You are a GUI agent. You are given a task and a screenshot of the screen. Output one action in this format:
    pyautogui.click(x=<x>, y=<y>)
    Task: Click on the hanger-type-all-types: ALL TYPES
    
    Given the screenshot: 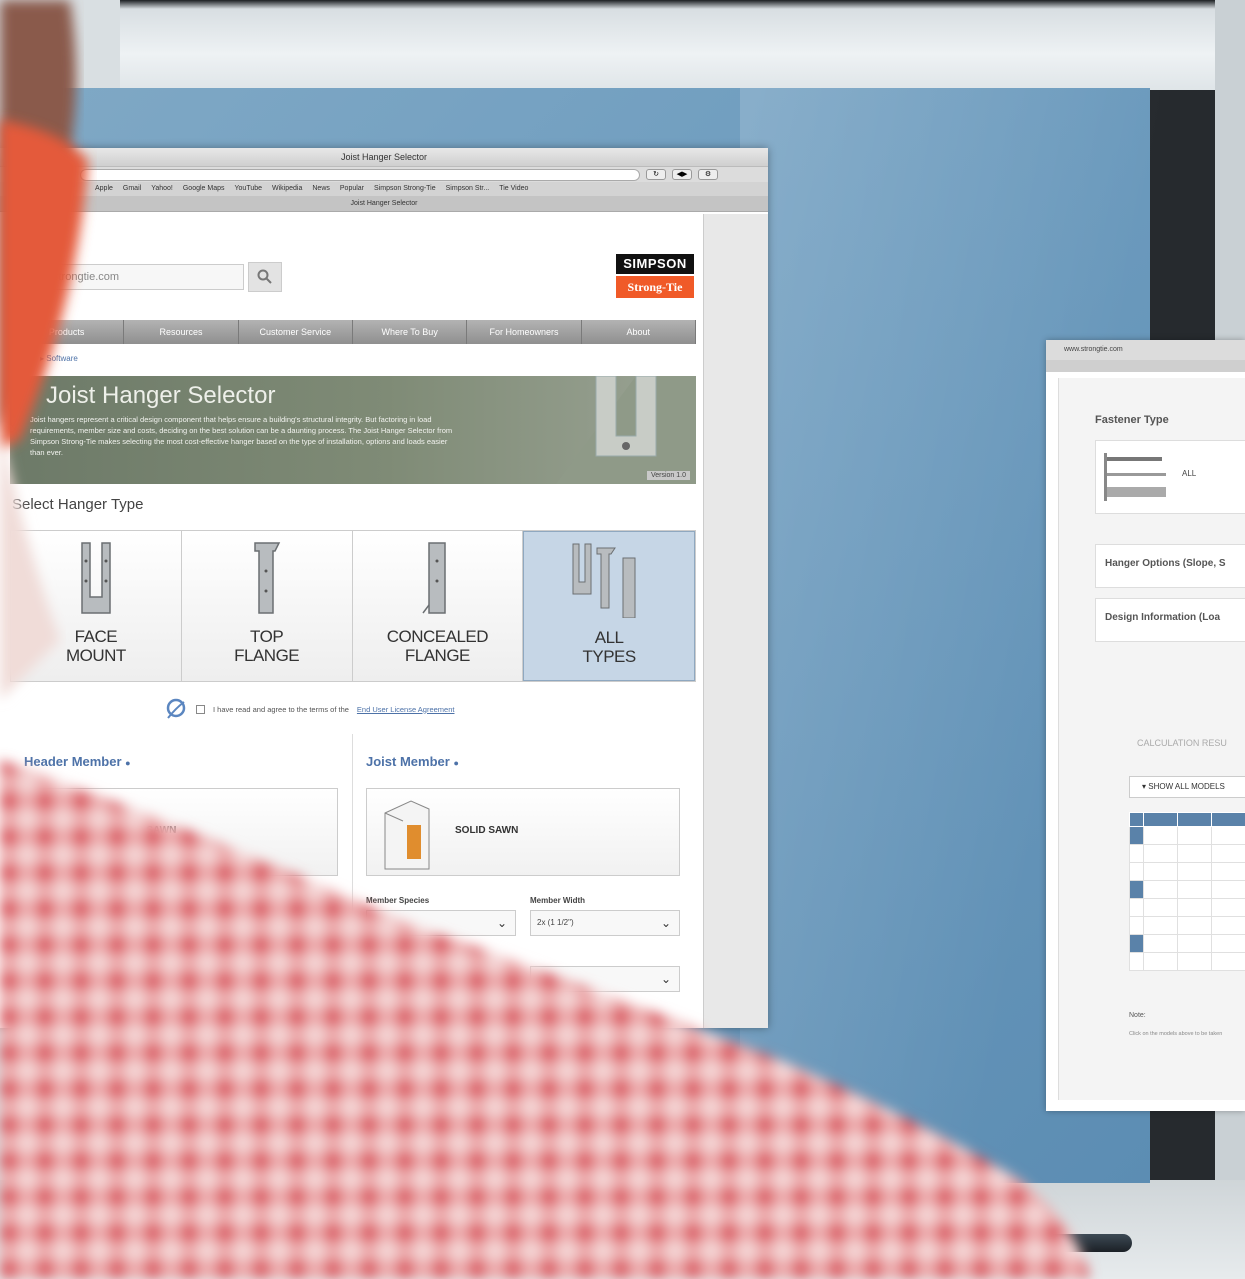 What is the action you would take?
    pyautogui.click(x=609, y=606)
    